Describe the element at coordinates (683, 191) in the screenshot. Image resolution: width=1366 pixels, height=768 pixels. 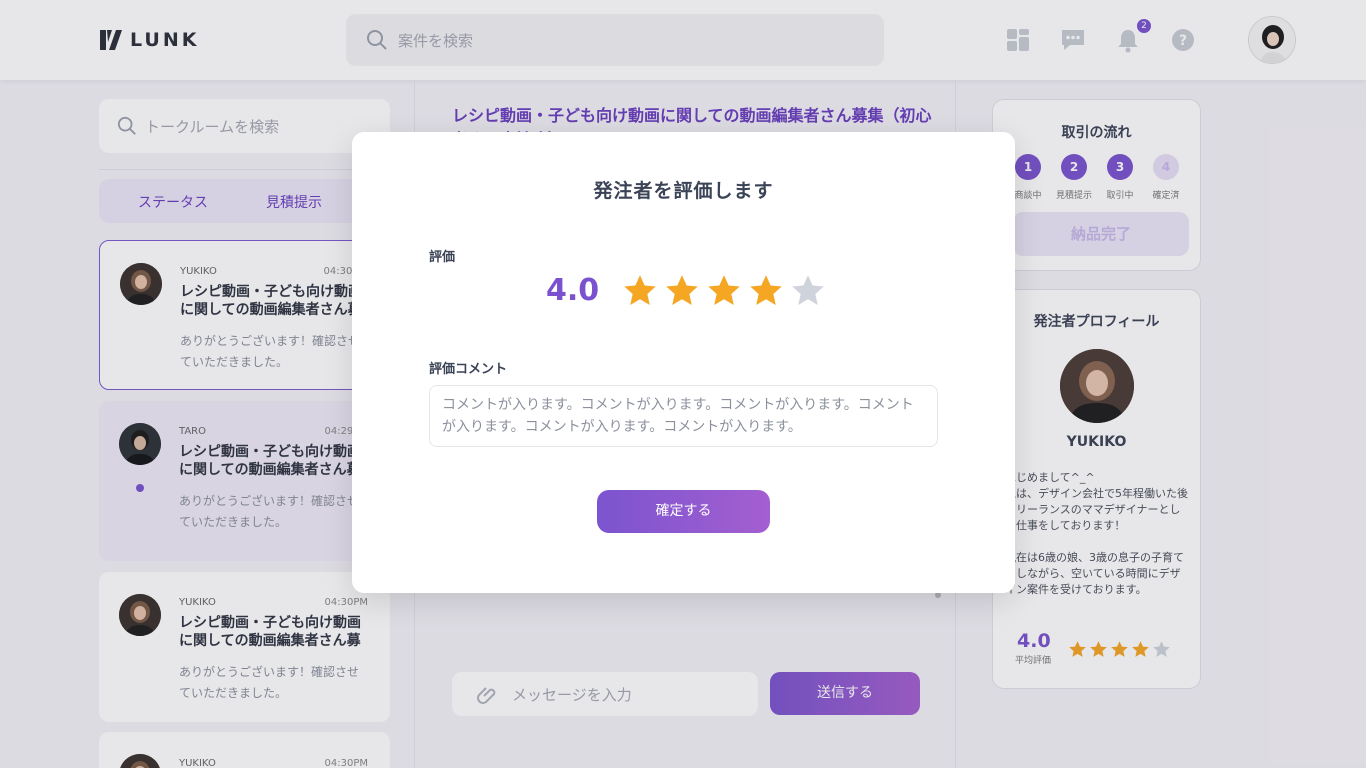
I see `modal-title: 発注者を評価します` at that location.